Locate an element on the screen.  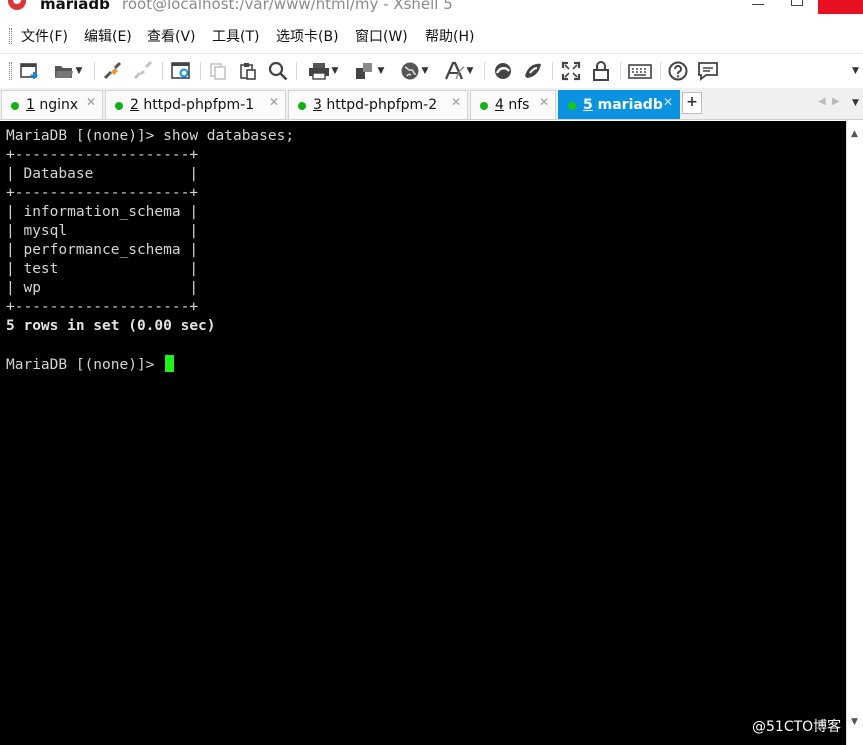
terminal-line: | information_schema | is located at coordinates (102, 212).